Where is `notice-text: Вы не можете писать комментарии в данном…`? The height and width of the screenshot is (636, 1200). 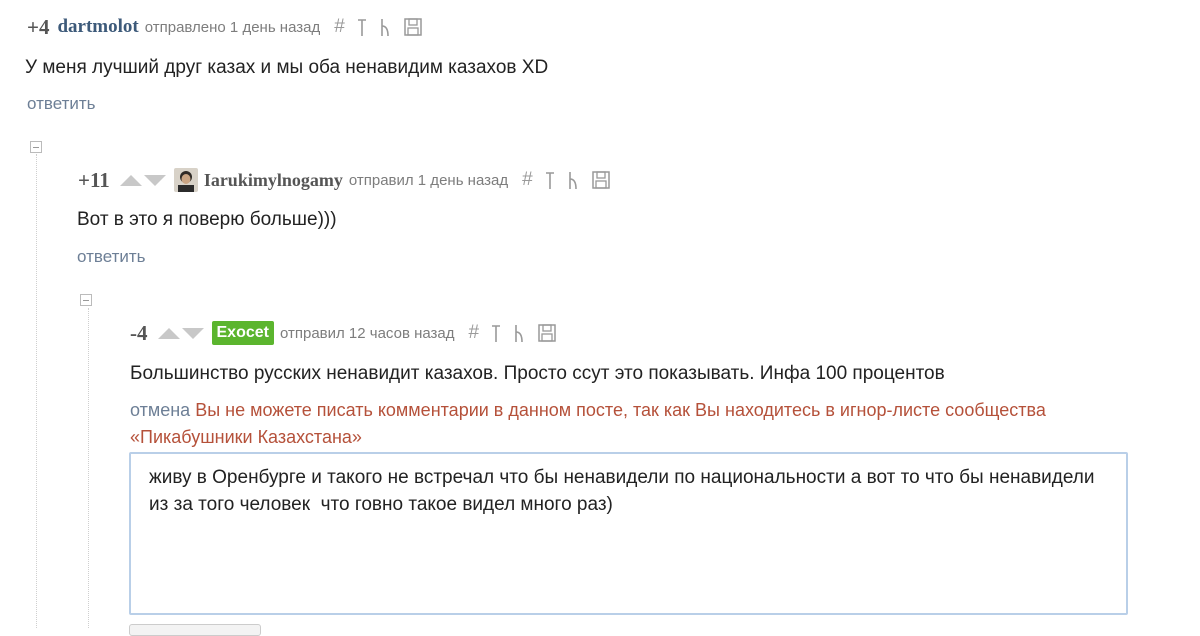
notice-text: Вы не можете писать комментарии в данном… is located at coordinates (588, 423).